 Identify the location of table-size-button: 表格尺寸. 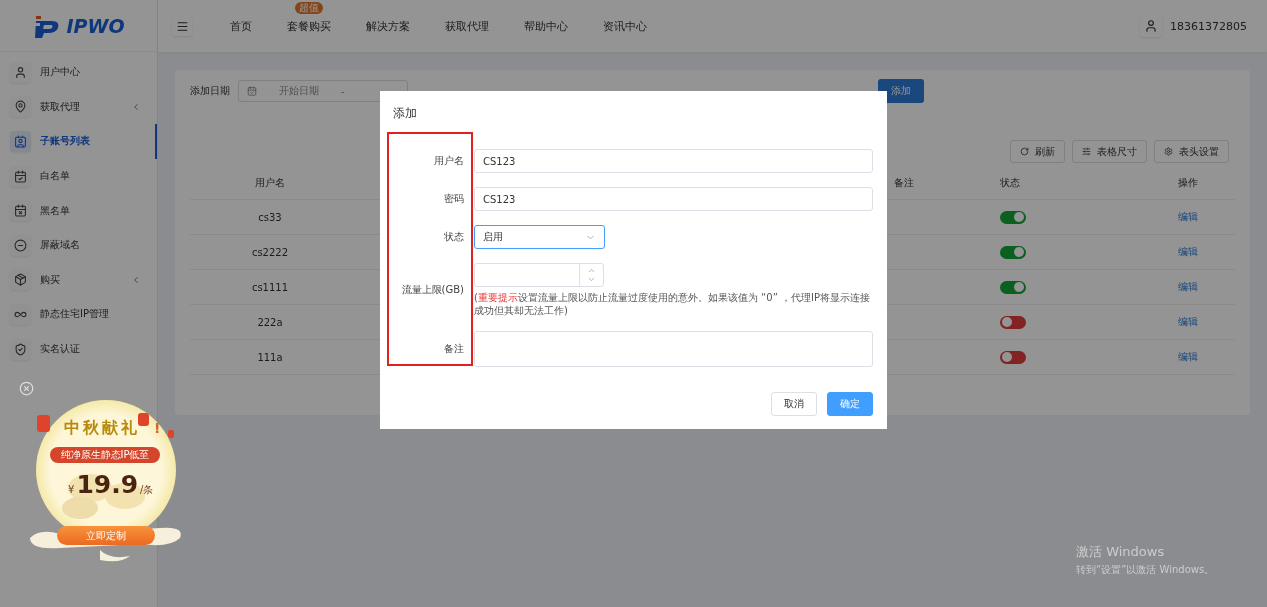
(1109, 151).